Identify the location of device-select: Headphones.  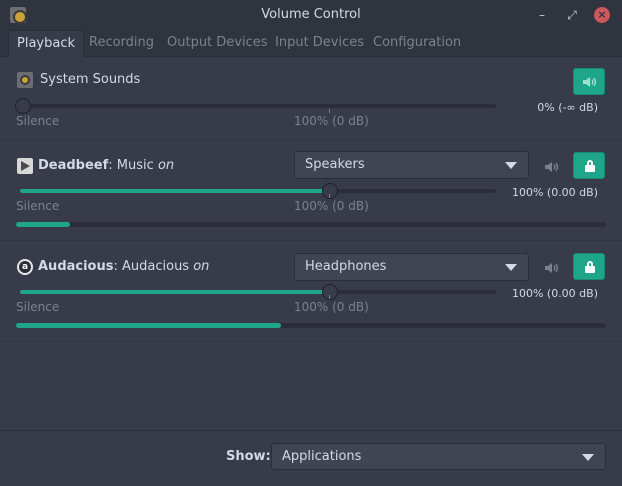
(411, 267).